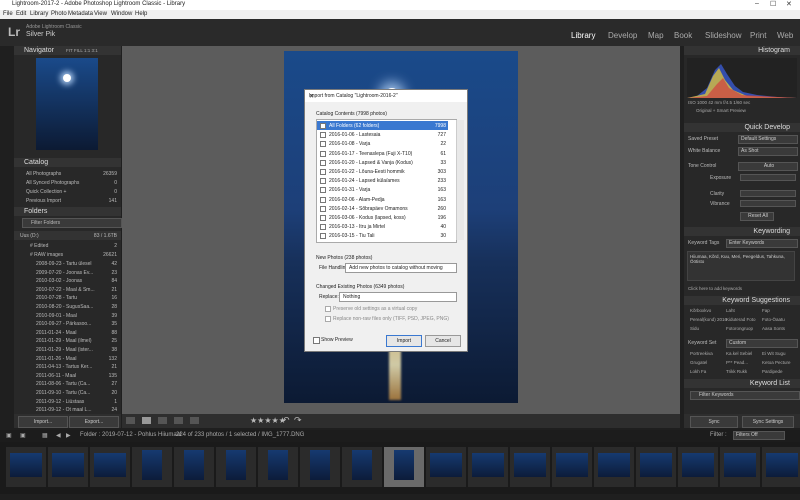 Image resolution: width=800 pixels, height=500 pixels. Describe the element at coordinates (121, 14) in the screenshot. I see `menu-window: Window` at that location.